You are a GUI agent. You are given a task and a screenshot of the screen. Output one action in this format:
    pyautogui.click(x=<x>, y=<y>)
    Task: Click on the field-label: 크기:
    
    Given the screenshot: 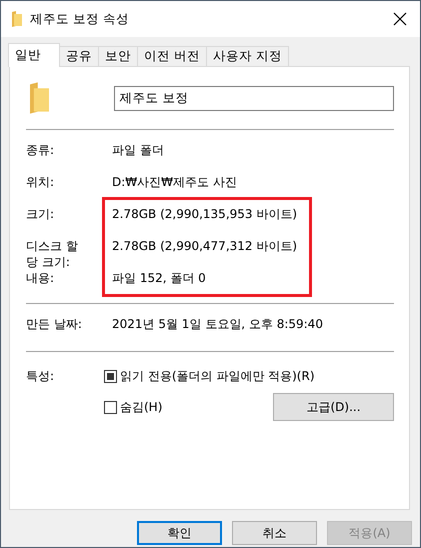 What is the action you would take?
    pyautogui.click(x=41, y=214)
    